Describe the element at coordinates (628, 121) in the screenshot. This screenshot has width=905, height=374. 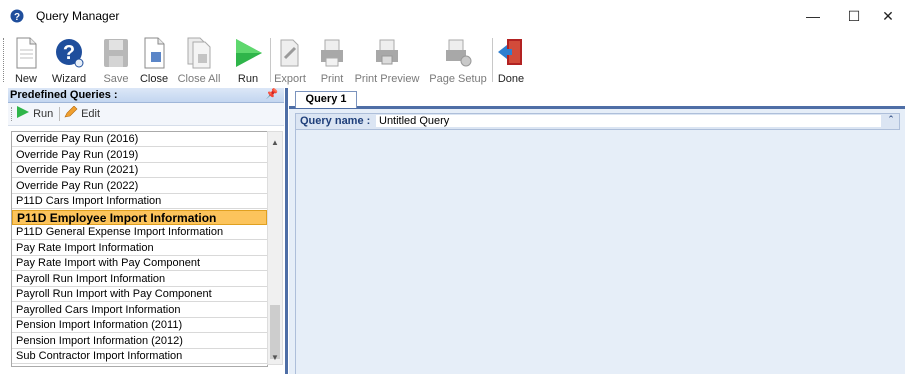
I see `query-name-input` at that location.